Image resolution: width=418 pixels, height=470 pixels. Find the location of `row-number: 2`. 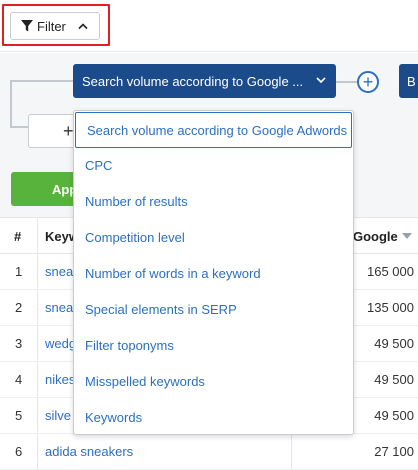

row-number: 2 is located at coordinates (19, 307).